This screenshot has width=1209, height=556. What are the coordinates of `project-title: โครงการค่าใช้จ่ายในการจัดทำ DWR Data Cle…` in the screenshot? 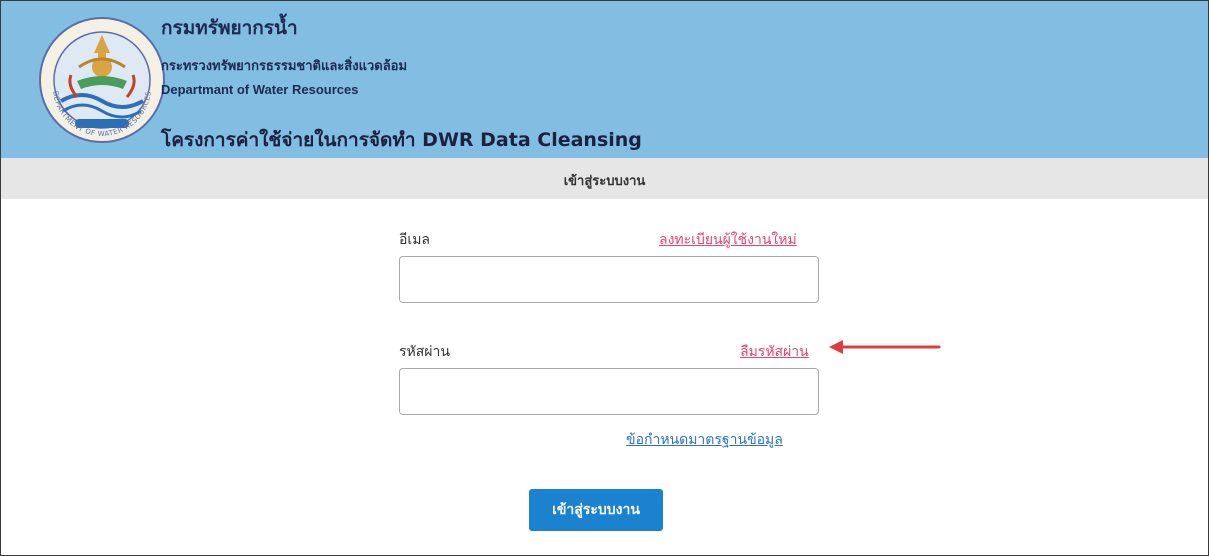 It's located at (401, 140).